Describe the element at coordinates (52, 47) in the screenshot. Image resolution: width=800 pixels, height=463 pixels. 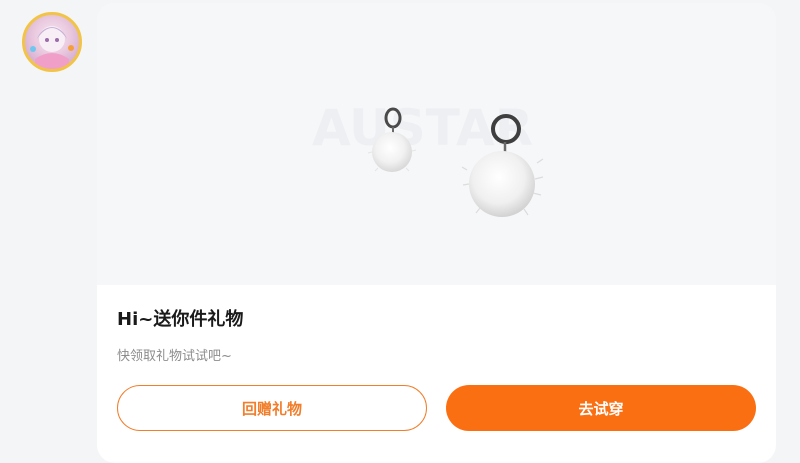
I see `avatar-portrait-icon` at that location.